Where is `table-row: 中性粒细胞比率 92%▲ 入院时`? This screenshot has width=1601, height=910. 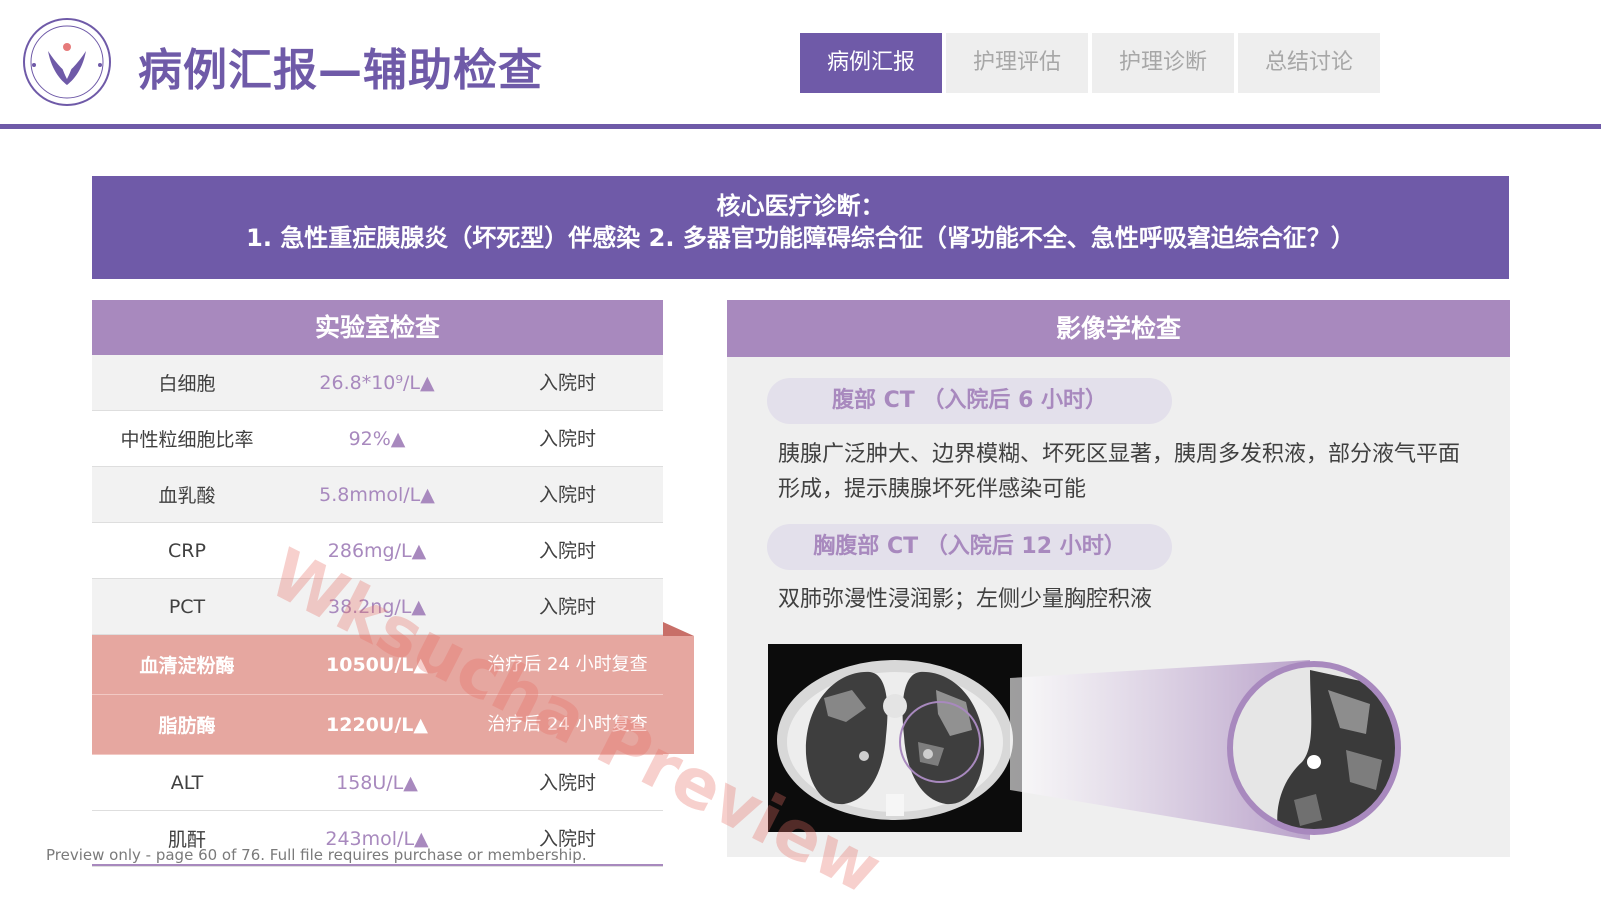 table-row: 中性粒细胞比率 92%▲ 入院时 is located at coordinates (377, 439).